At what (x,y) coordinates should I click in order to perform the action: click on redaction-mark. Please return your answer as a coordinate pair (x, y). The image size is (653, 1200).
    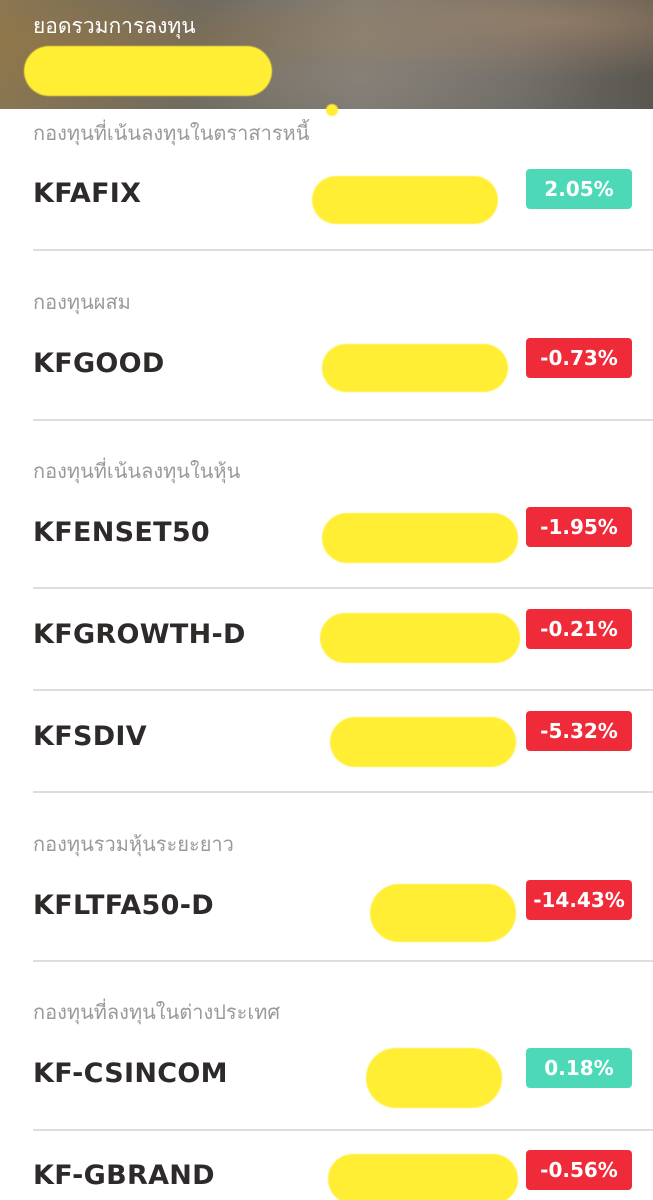
    Looking at the image, I should click on (332, 110).